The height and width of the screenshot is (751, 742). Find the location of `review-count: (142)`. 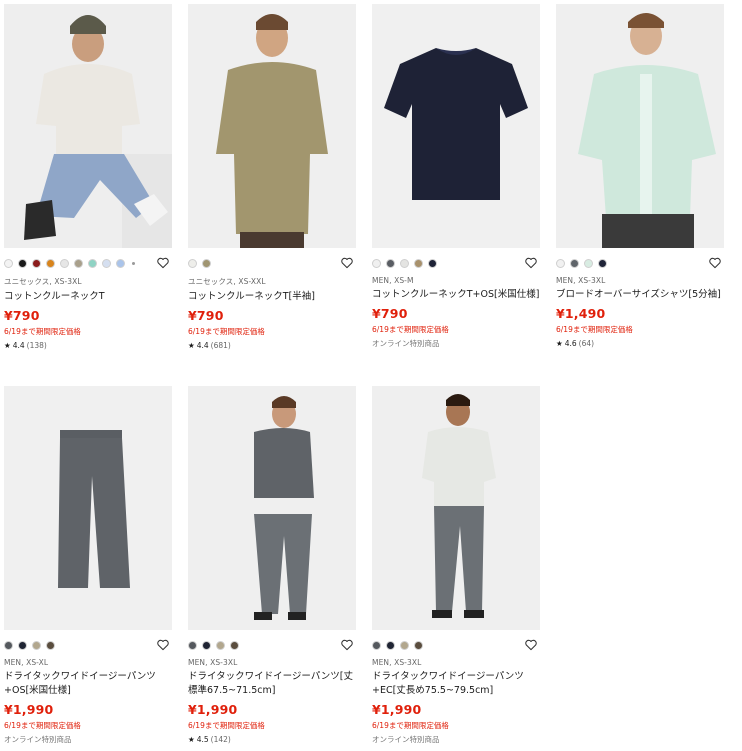

review-count: (142) is located at coordinates (220, 739).